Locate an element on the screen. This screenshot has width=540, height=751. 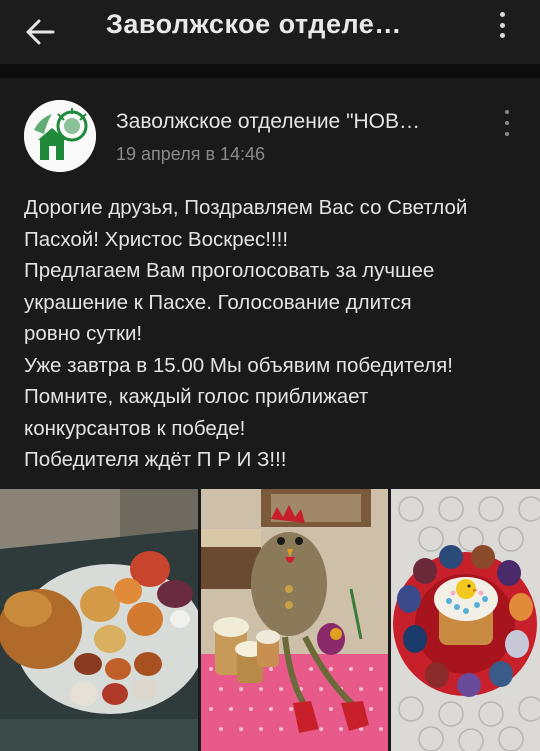
photo-easter-table is located at coordinates (99, 620).